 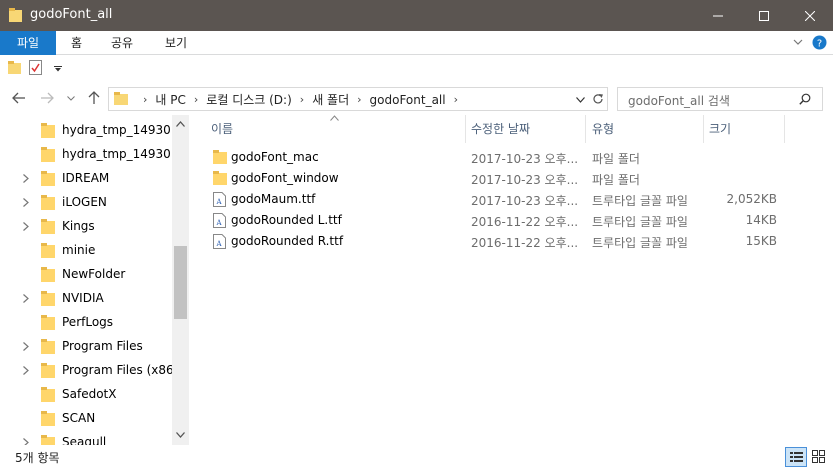 I want to click on column-header-name: 이름, so click(x=222, y=129).